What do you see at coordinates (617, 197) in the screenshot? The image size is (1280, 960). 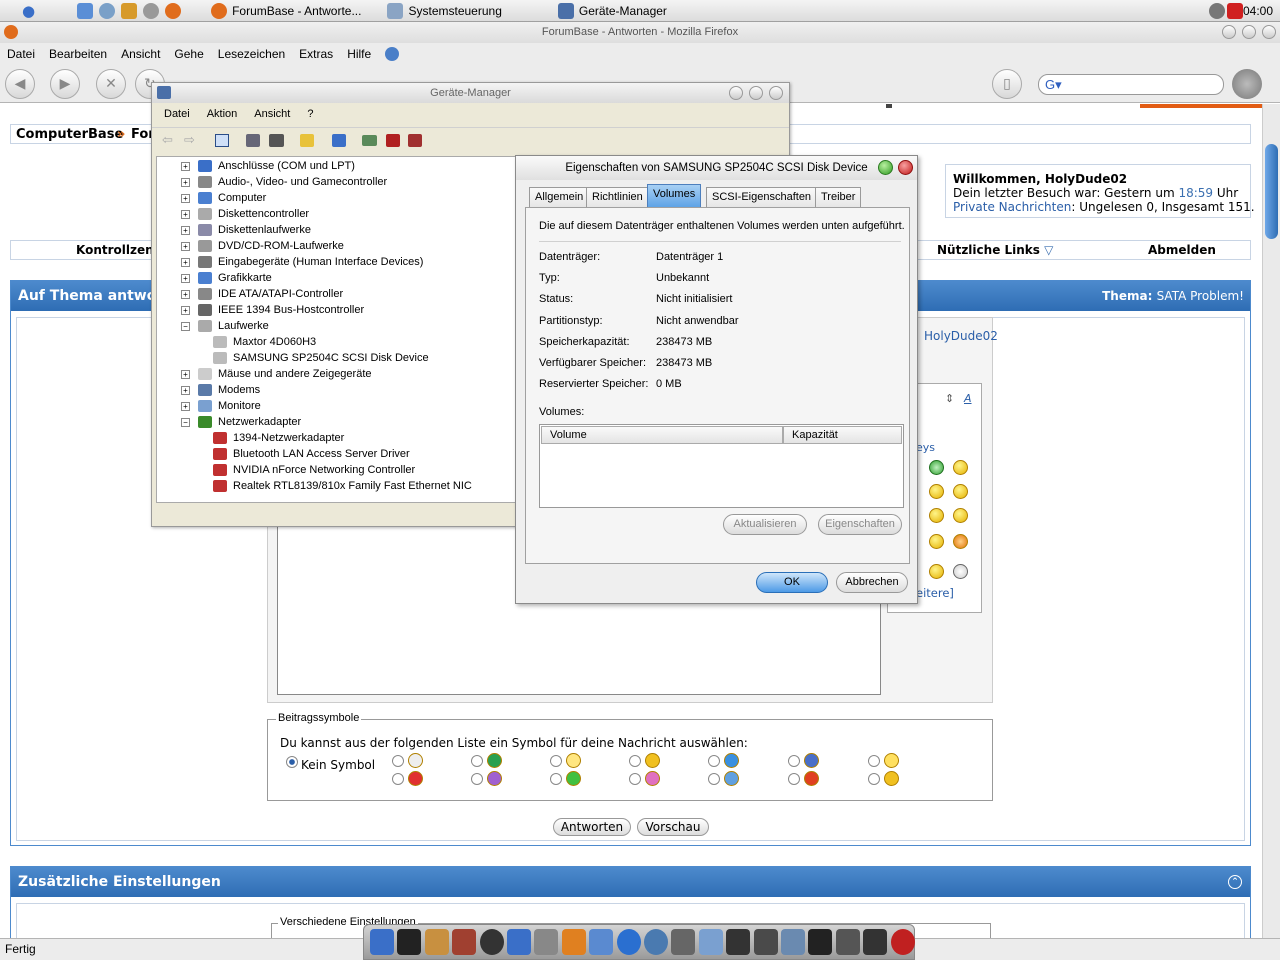 I see `tab-richtlinien: Richtlinien` at bounding box center [617, 197].